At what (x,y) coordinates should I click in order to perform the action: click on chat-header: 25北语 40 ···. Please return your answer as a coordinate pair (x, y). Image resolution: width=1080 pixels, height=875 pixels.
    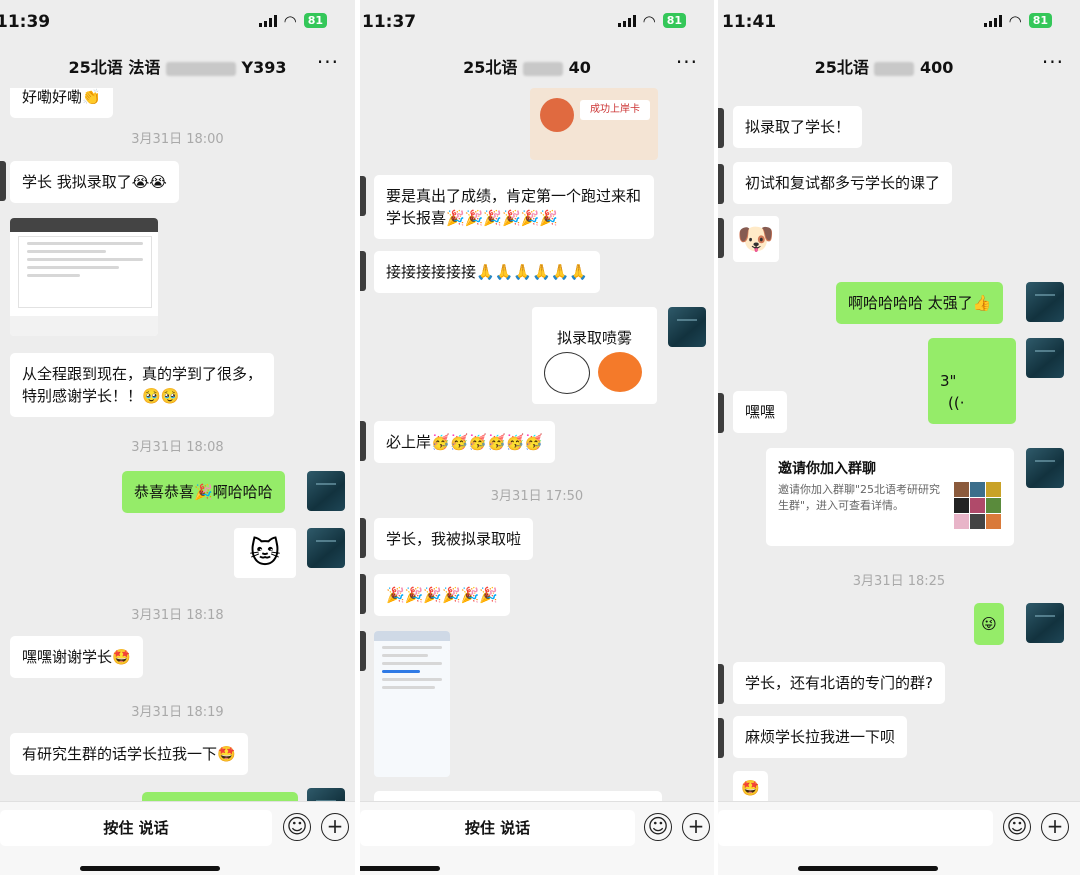
    Looking at the image, I should click on (537, 67).